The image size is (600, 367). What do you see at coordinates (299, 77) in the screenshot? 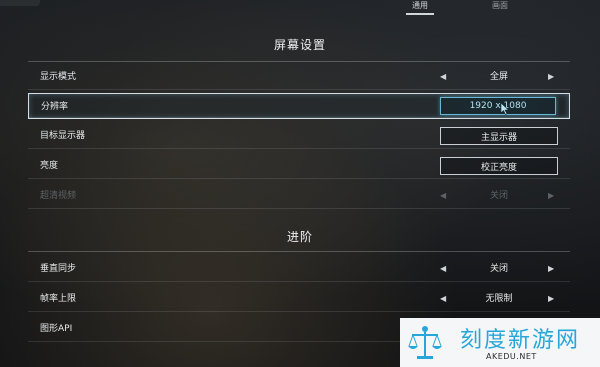
I see `setting-row-display-mode: 显示模式 ◀ 全屏 ▶` at bounding box center [299, 77].